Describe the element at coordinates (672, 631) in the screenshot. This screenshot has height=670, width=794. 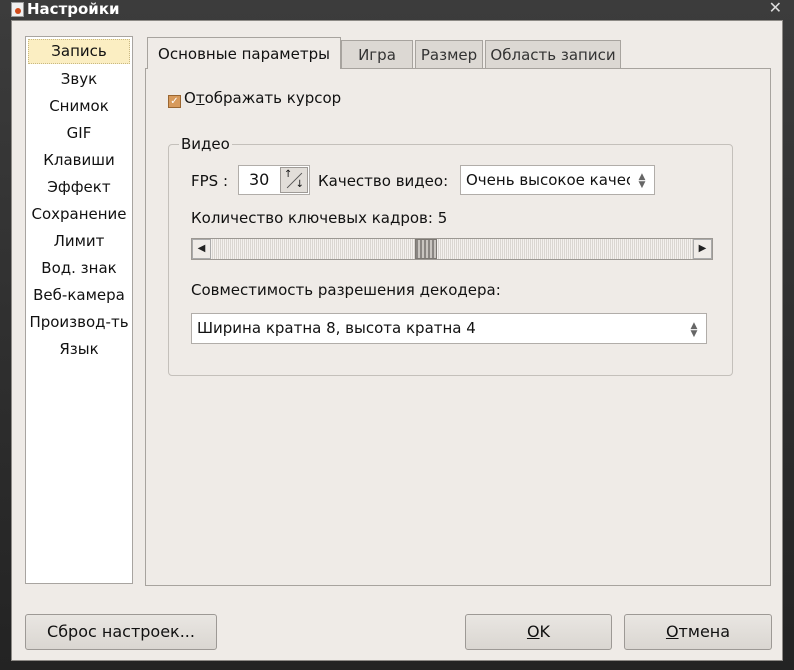
I see `cancel-label-mnemonic: О` at that location.